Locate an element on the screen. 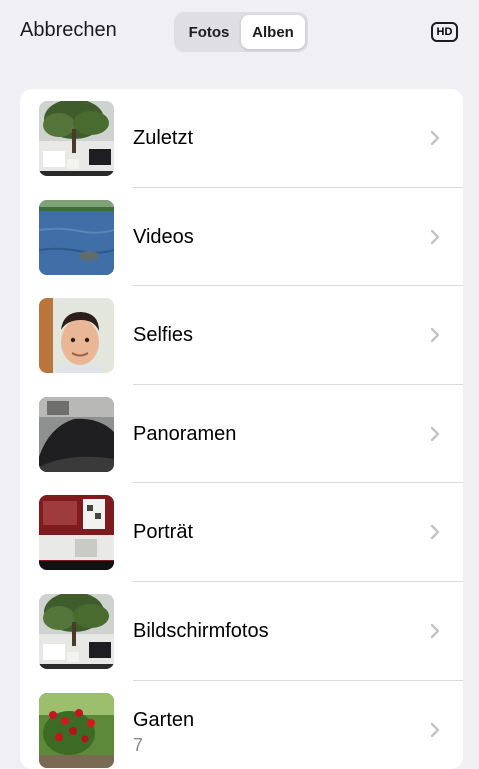 This screenshot has height=769, width=479. album-row-zuletzt: Zuletzt is located at coordinates (241, 138).